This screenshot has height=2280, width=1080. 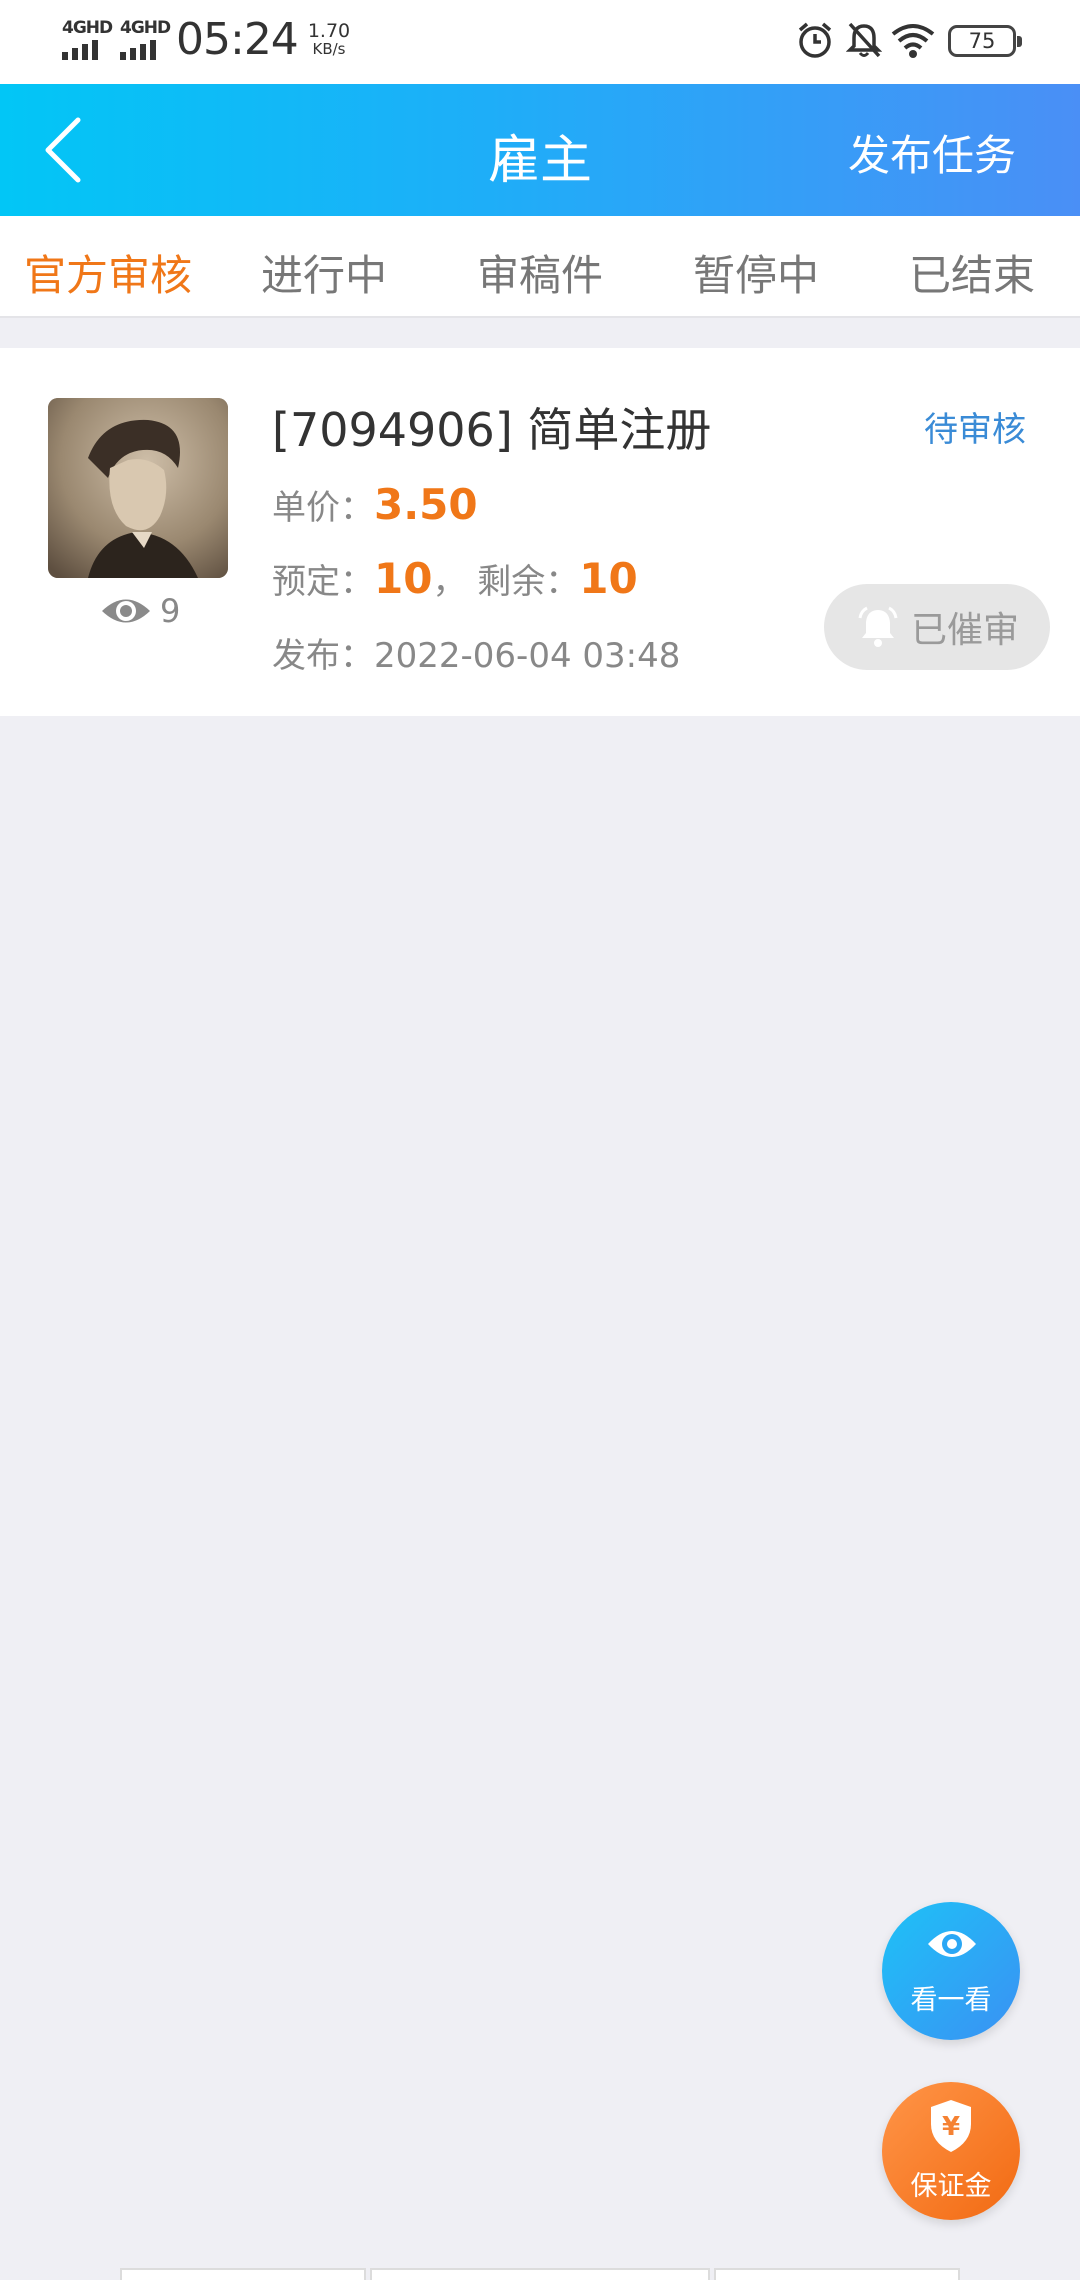 What do you see at coordinates (913, 41) in the screenshot?
I see `wifi-icon` at bounding box center [913, 41].